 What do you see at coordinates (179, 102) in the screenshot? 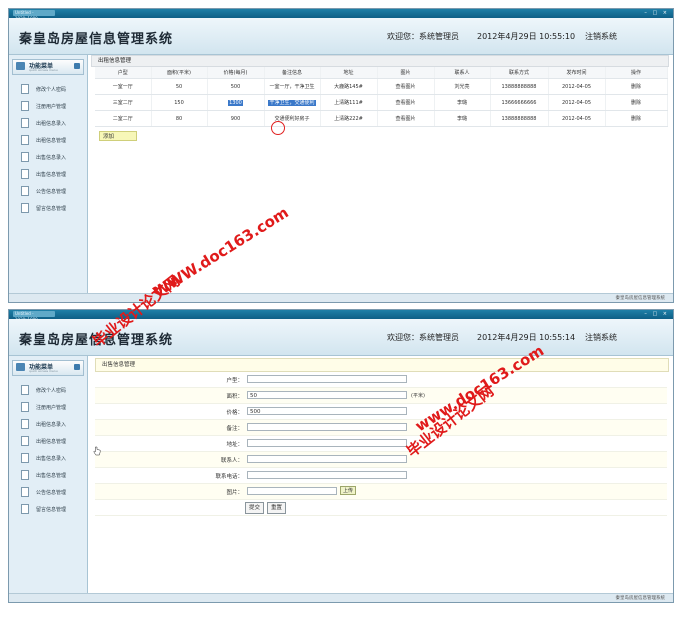
I see `cell-area: 150` at bounding box center [179, 102].